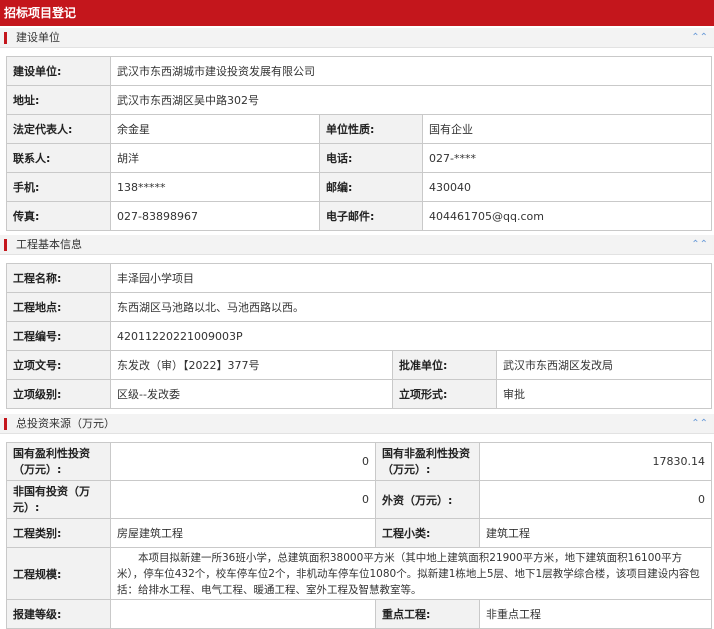  Describe the element at coordinates (243, 533) in the screenshot. I see `category-value: 房屋建筑工程` at that location.